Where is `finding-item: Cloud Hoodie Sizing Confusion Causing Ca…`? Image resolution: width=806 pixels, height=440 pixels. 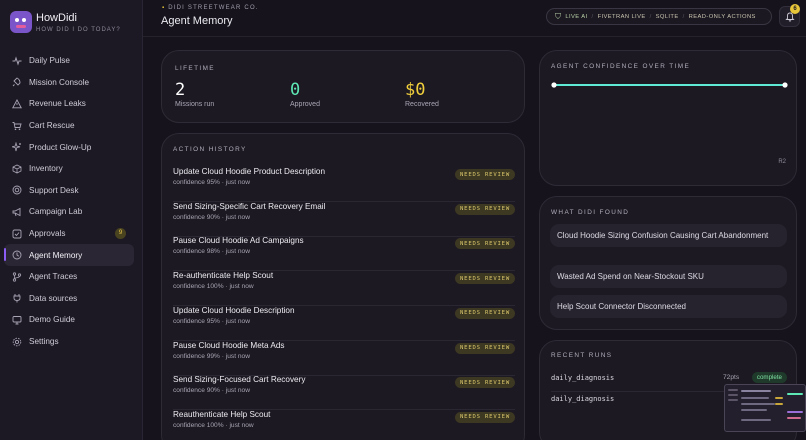
finding-item: Cloud Hoodie Sizing Confusion Causing Ca… is located at coordinates (668, 235).